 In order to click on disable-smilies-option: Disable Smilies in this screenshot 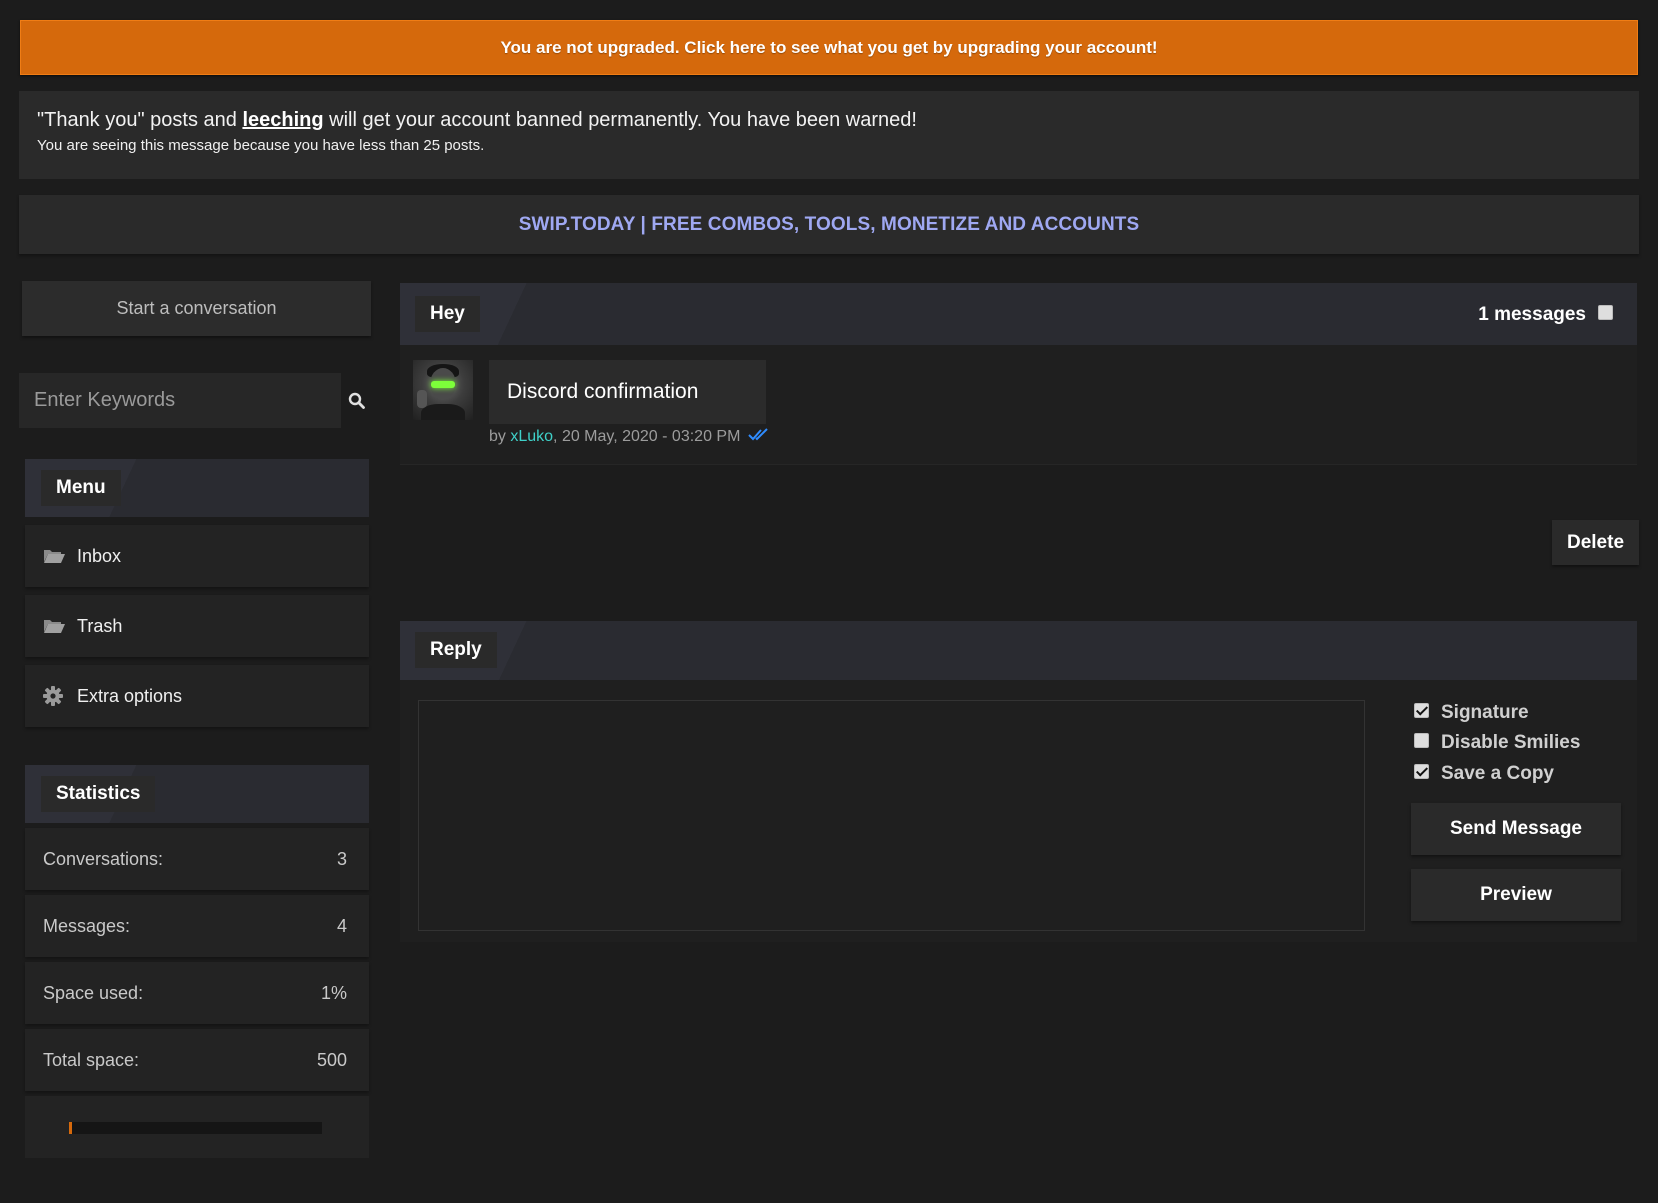, I will do `click(1497, 743)`.